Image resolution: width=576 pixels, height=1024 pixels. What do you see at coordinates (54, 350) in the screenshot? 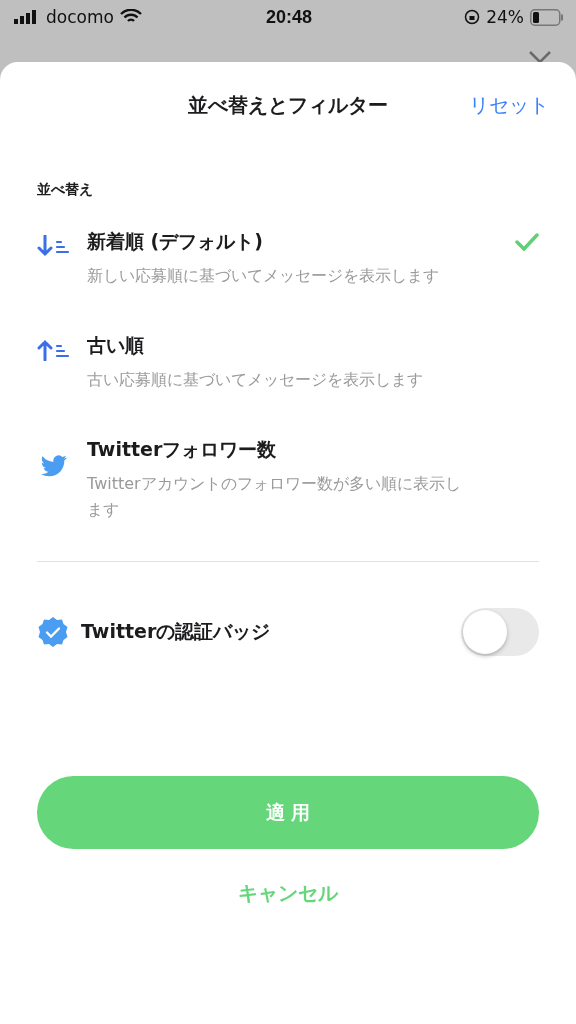
I see `sort-ascending-icon` at bounding box center [54, 350].